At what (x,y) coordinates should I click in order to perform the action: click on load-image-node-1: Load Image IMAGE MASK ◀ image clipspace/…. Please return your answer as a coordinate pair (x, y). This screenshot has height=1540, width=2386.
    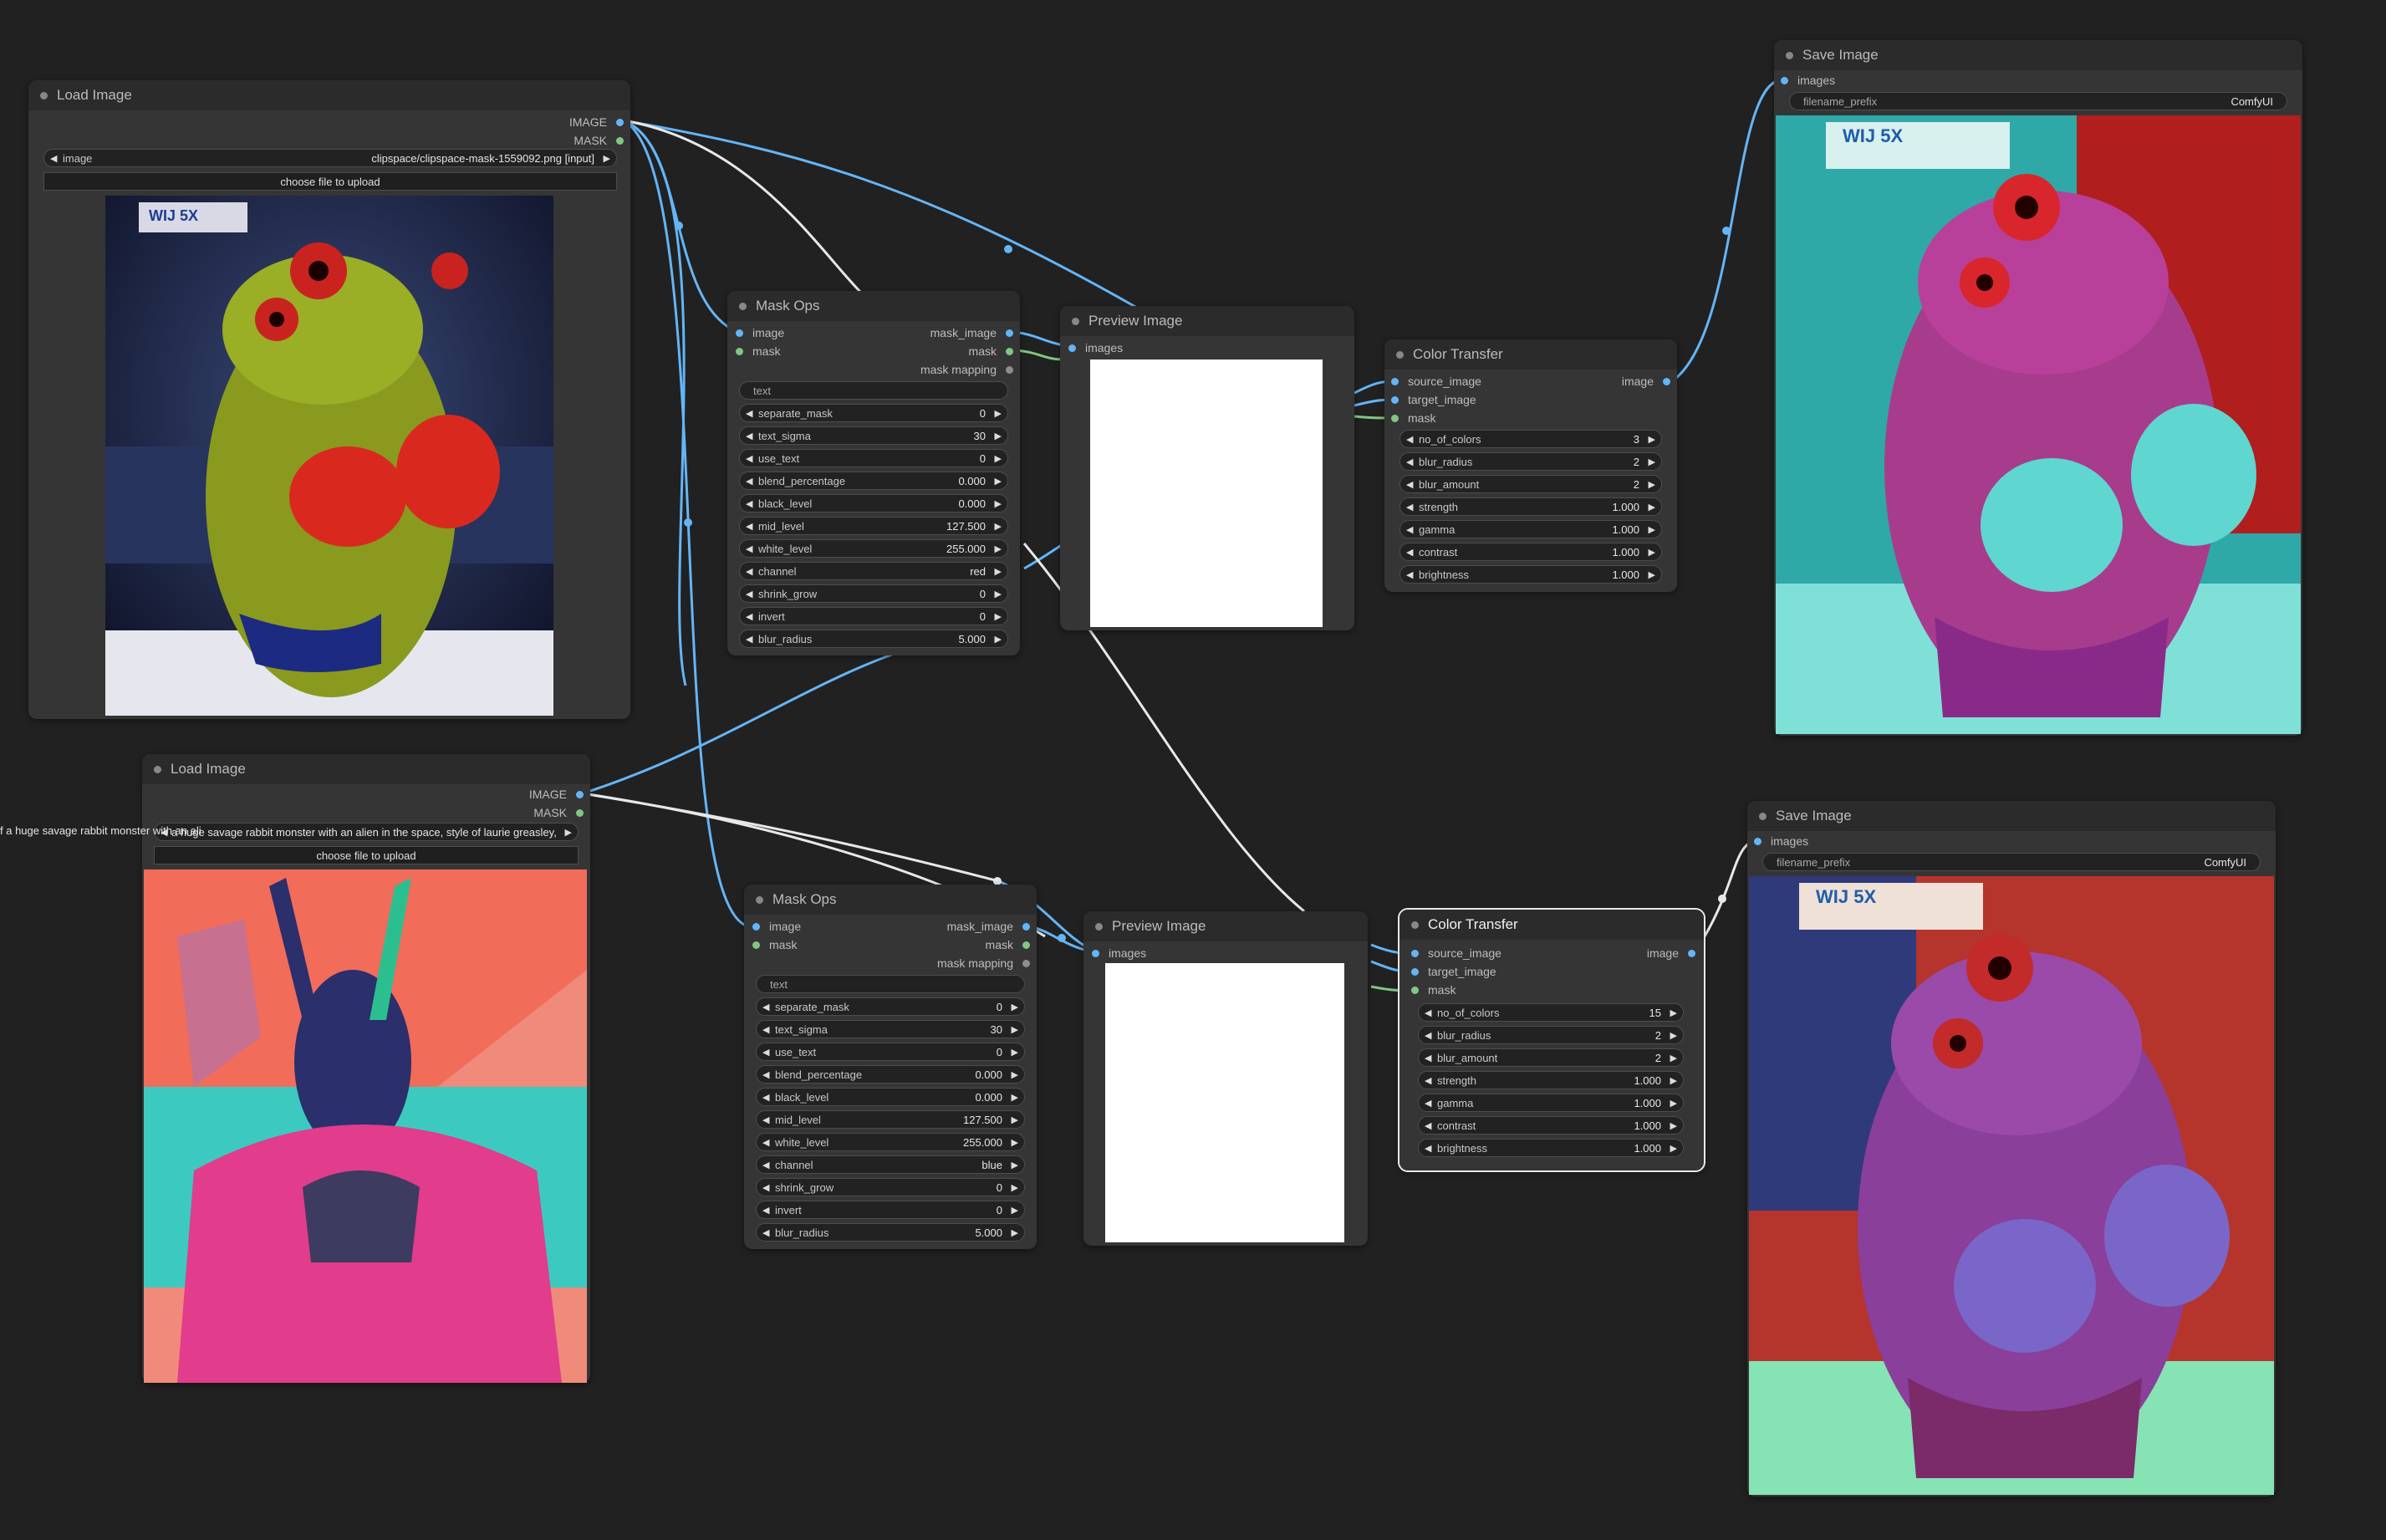
    Looking at the image, I should click on (329, 399).